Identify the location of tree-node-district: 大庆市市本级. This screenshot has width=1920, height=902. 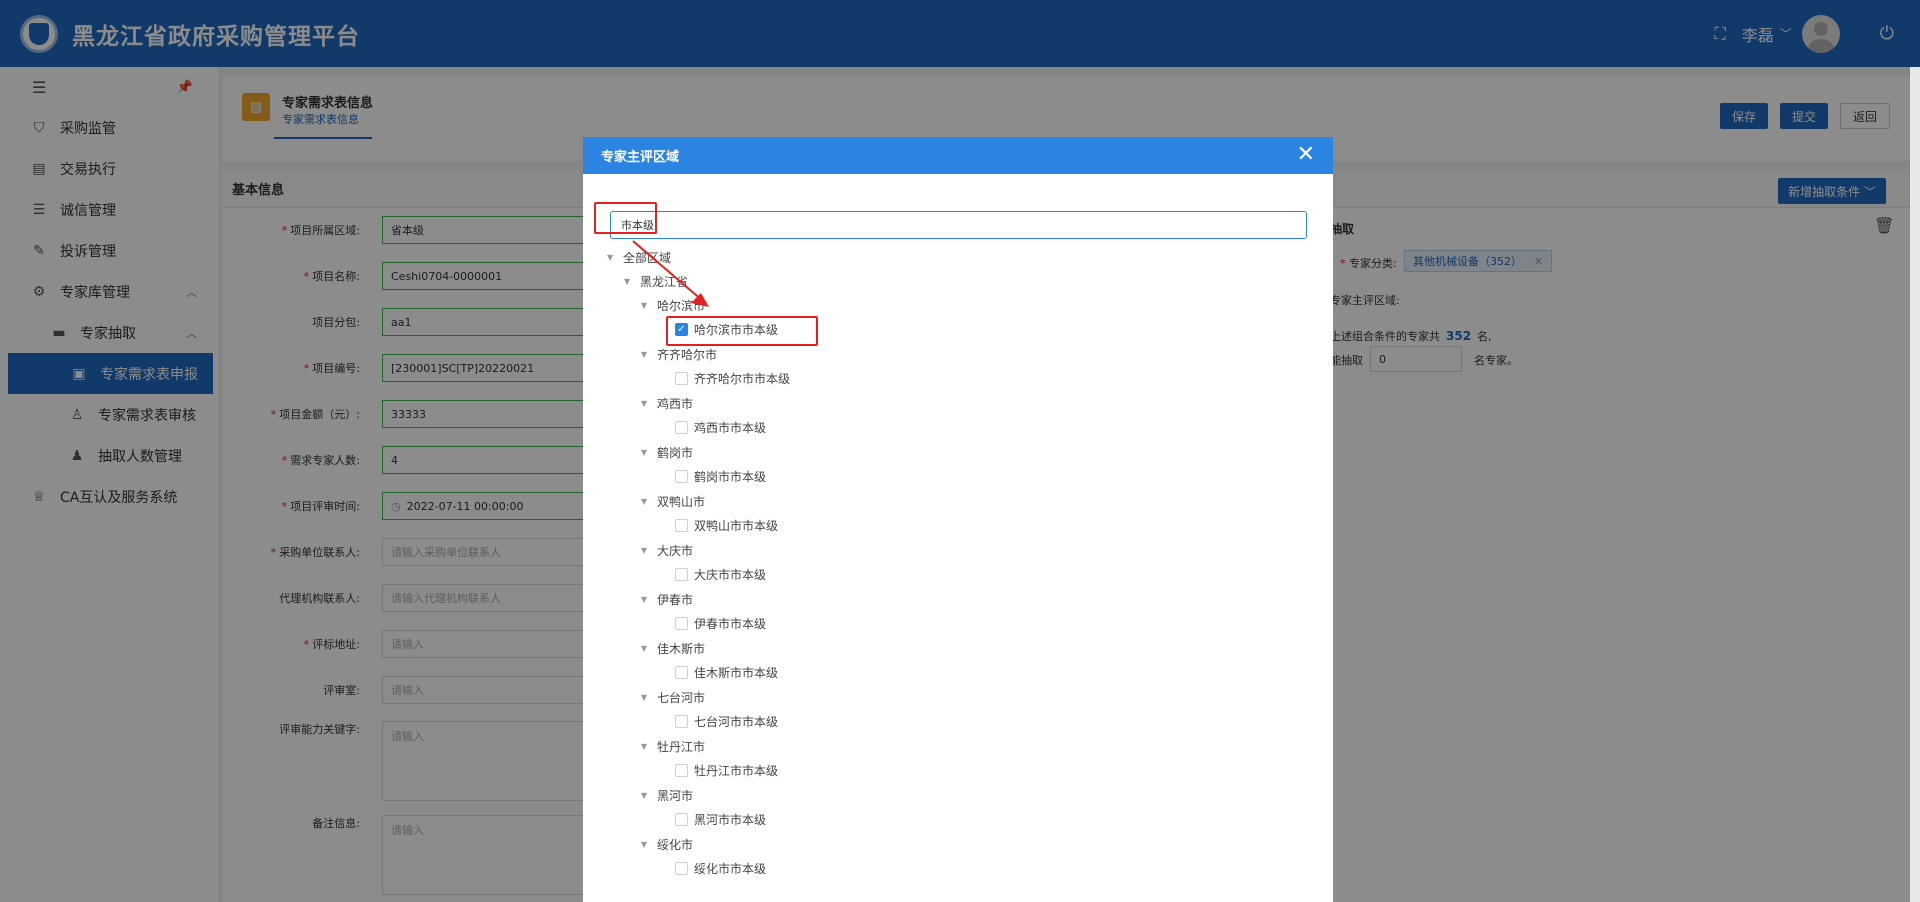
(720, 574).